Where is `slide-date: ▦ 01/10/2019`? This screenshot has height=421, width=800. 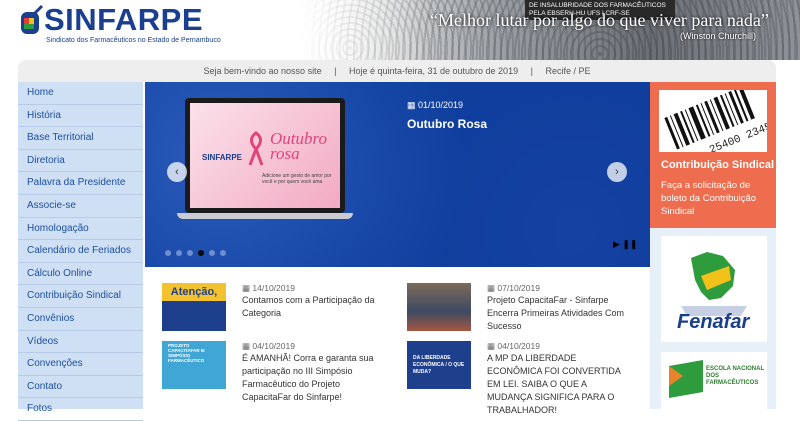 slide-date: ▦ 01/10/2019 is located at coordinates (435, 105).